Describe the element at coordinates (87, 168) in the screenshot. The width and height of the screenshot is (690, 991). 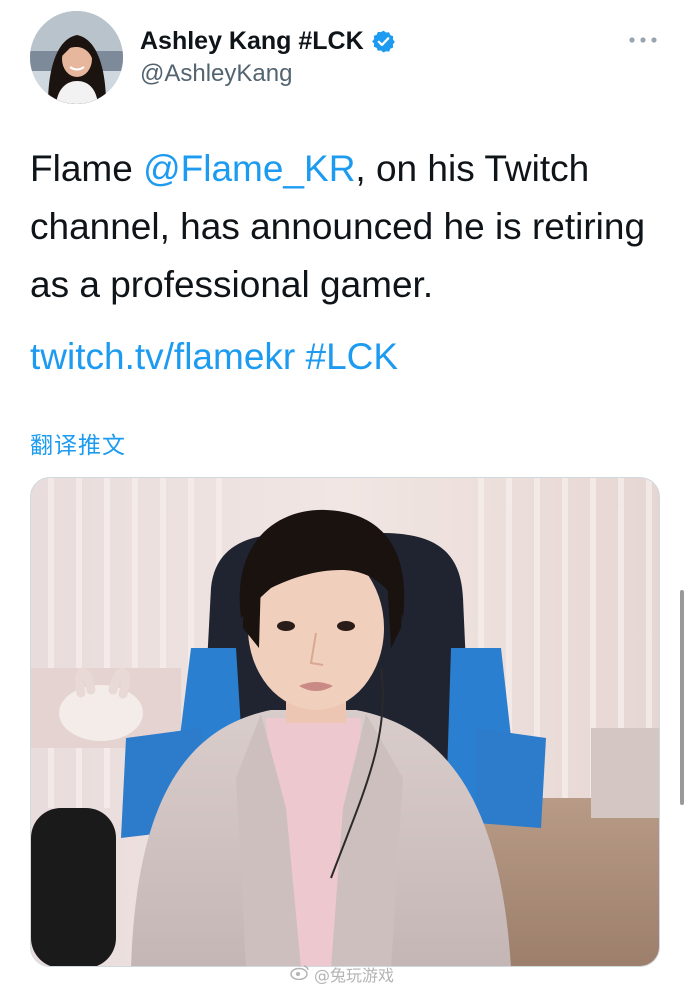
I see `tweet-text-before: Flame` at that location.